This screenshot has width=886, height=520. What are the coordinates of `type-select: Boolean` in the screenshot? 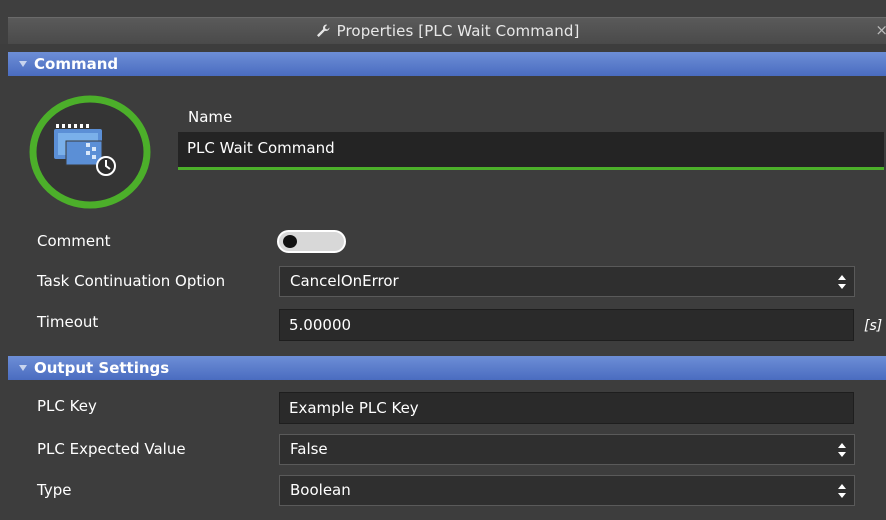 It's located at (567, 490).